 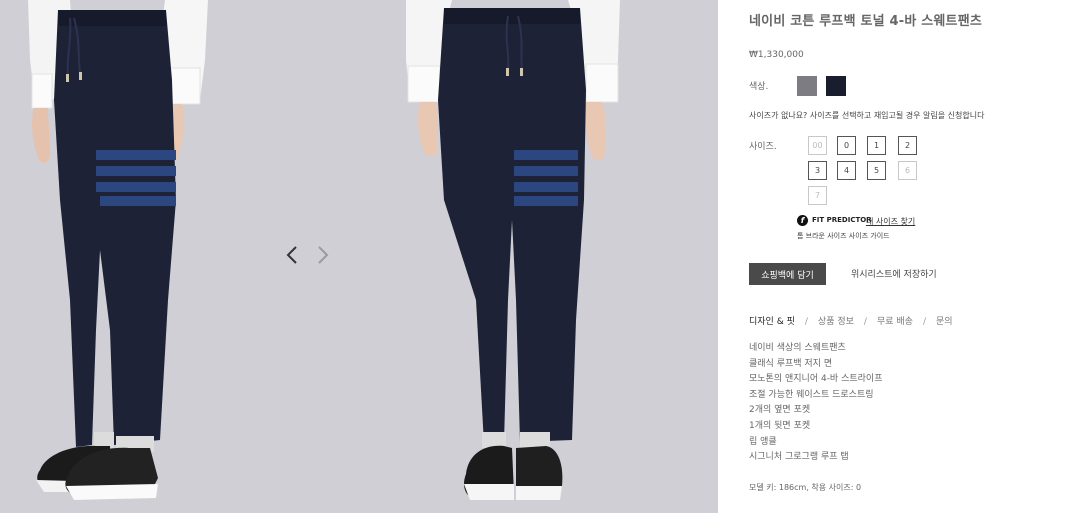 I want to click on size-guide-link: 톰 브라운 사이즈 사이즈 가이드, so click(x=843, y=236).